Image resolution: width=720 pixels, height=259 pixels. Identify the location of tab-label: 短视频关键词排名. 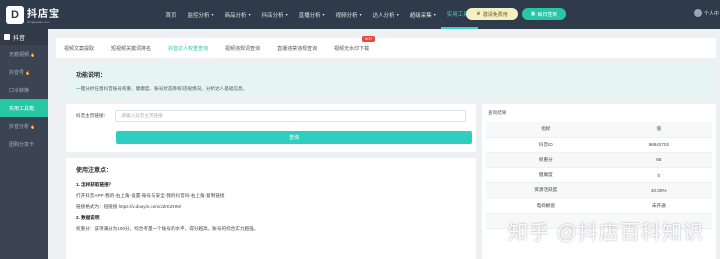
(131, 48).